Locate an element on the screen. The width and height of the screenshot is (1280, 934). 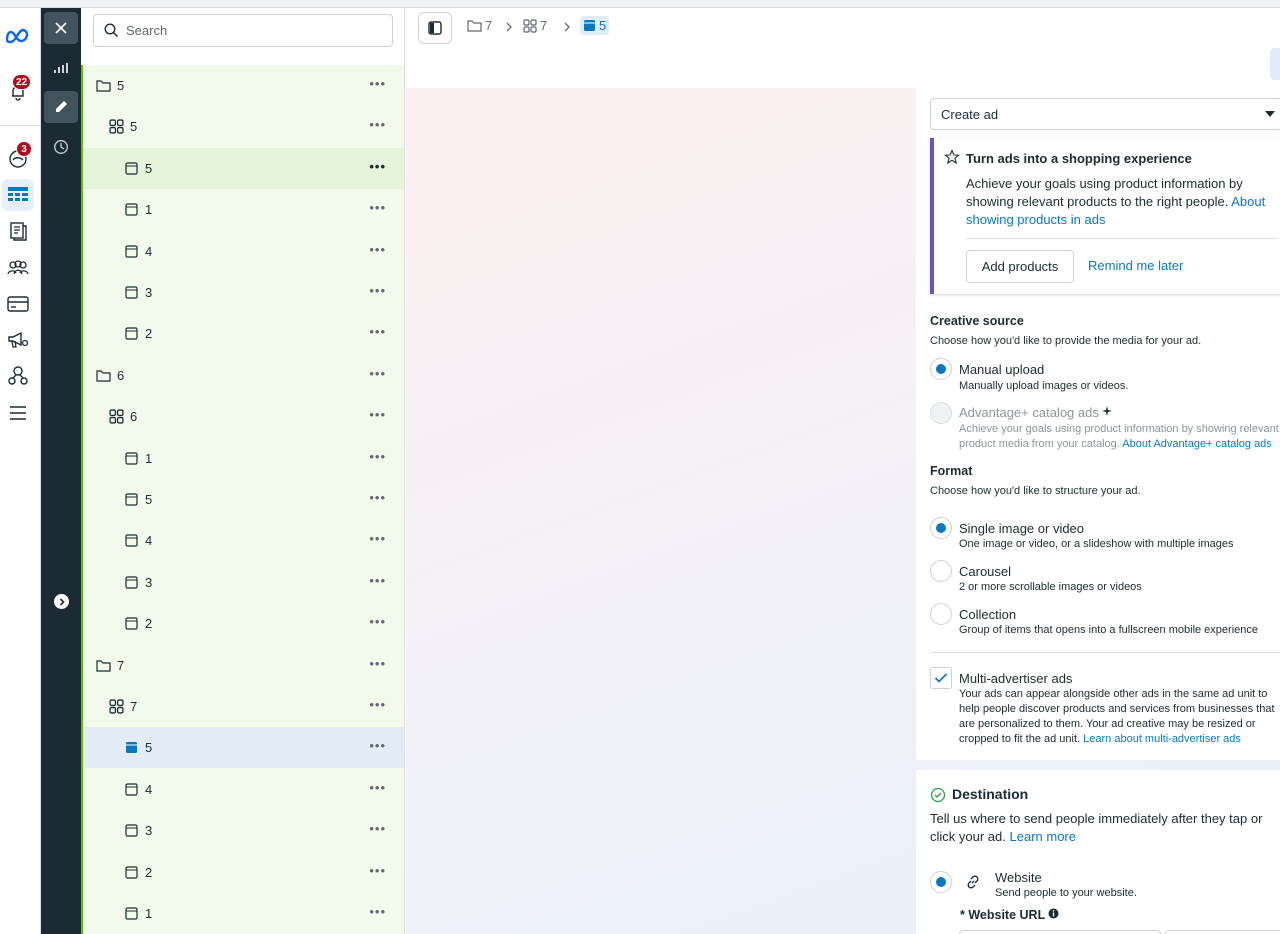
single-image-radio is located at coordinates (941, 528).